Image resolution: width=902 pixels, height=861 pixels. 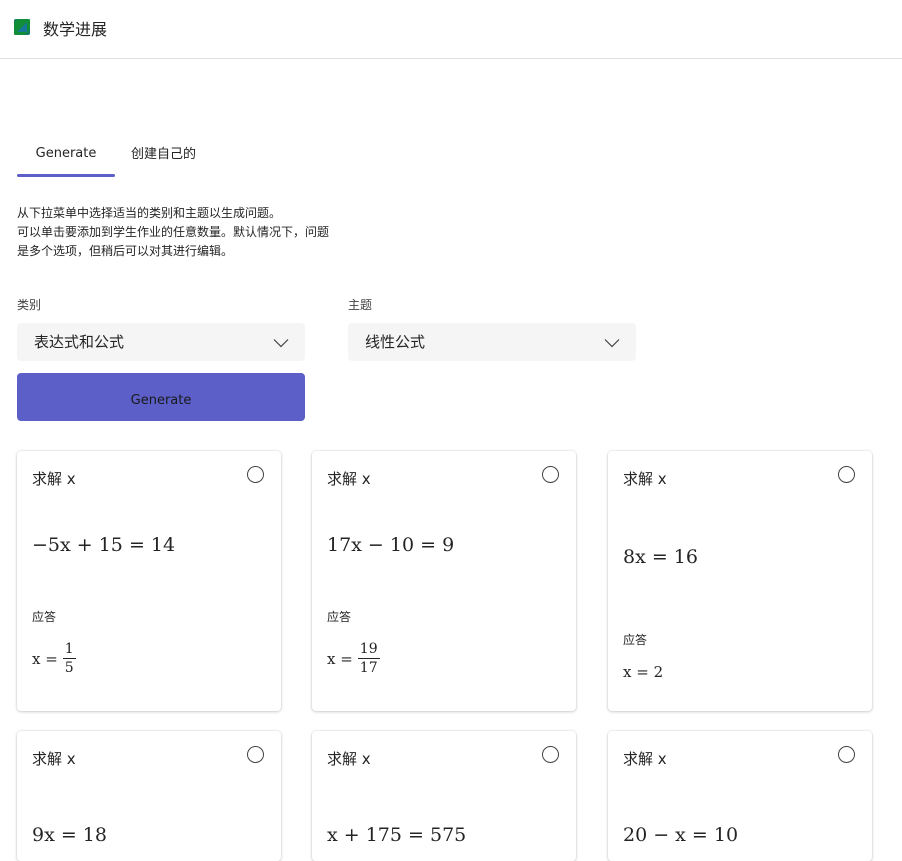 What do you see at coordinates (149, 796) in the screenshot?
I see `question-card: 求解 x 9x = 18` at bounding box center [149, 796].